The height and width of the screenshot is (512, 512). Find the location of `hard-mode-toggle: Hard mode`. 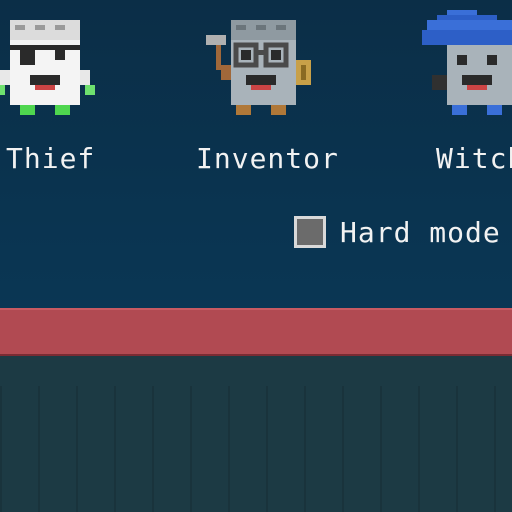

hard-mode-toggle: Hard mode is located at coordinates (397, 232).